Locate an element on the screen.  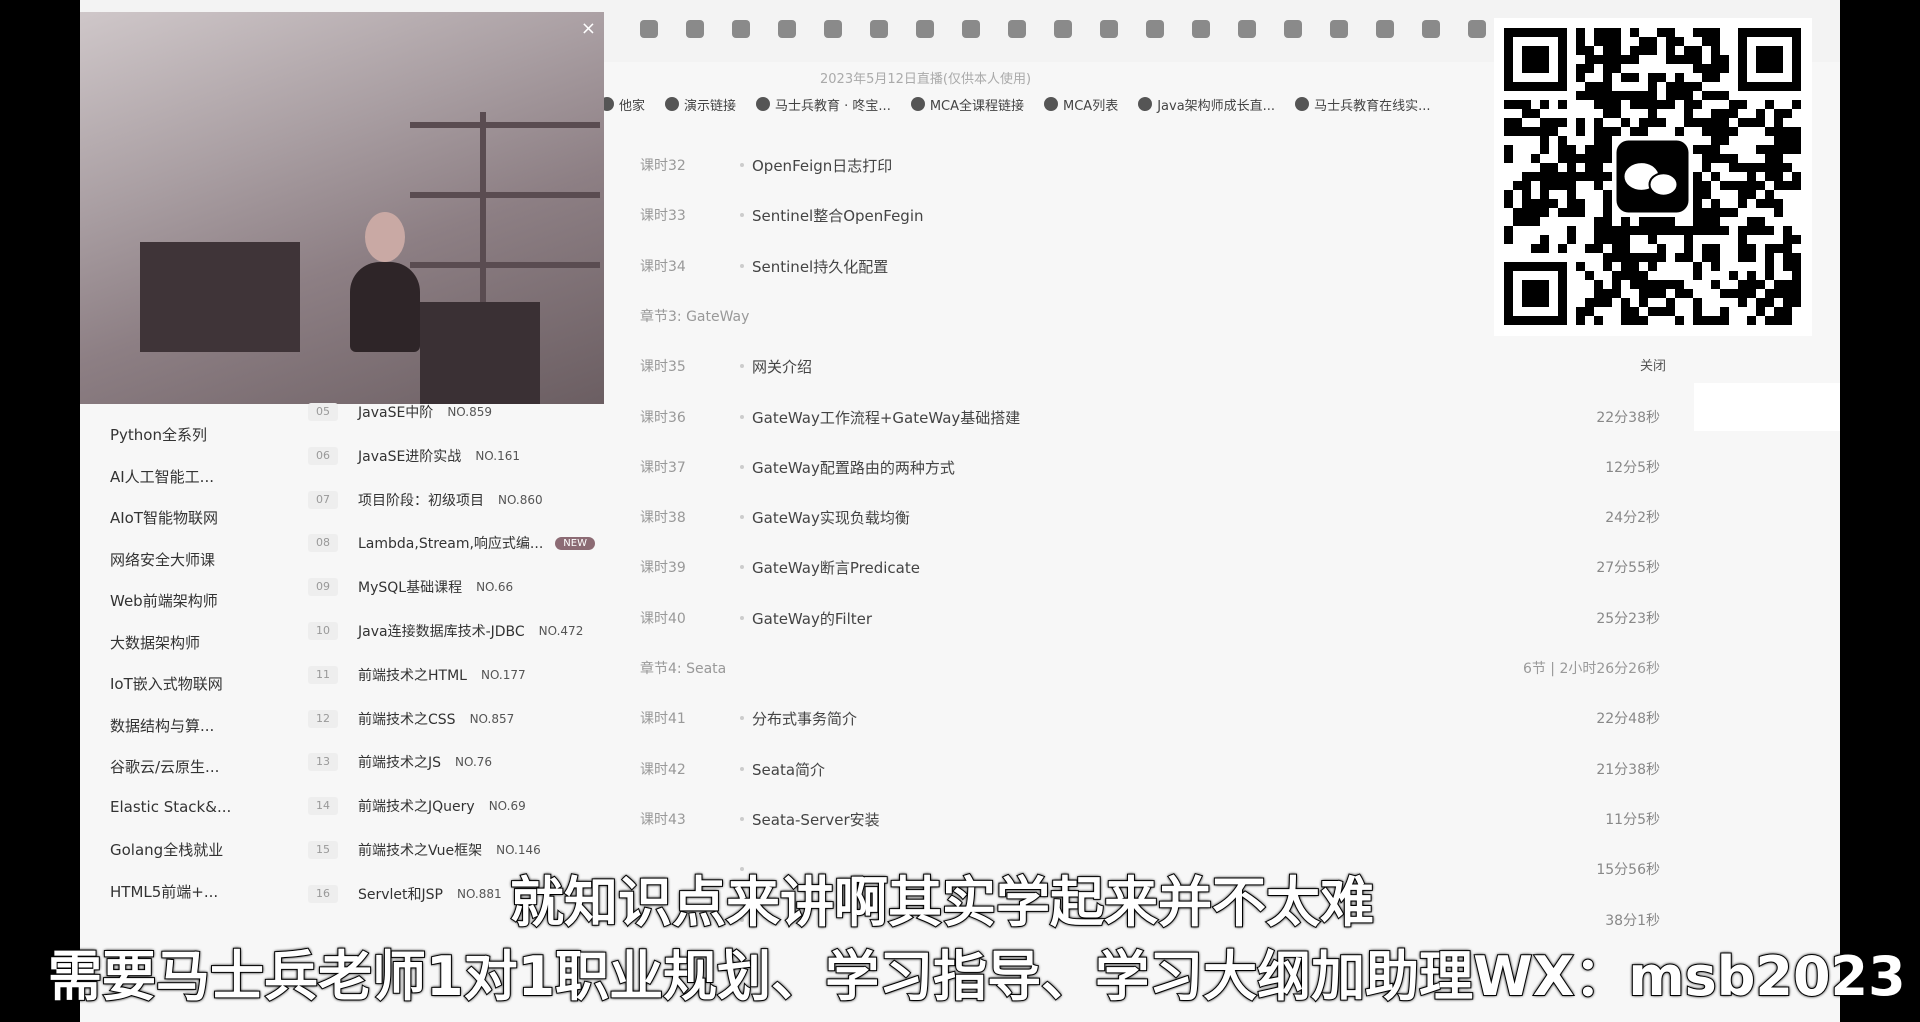
lesson-row: 课时43 Seata-Server安装 11分5秒 is located at coordinates (1150, 819).